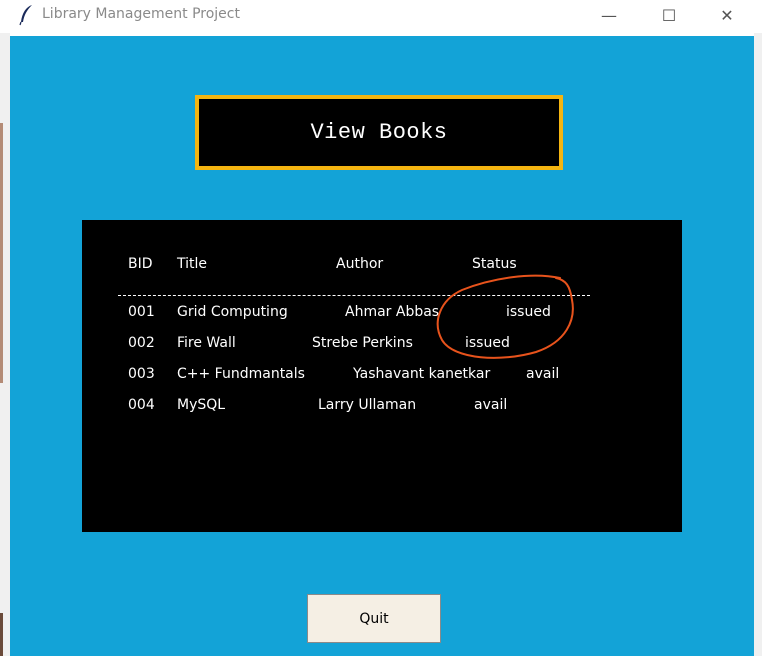  I want to click on row-3-status: avail, so click(543, 374).